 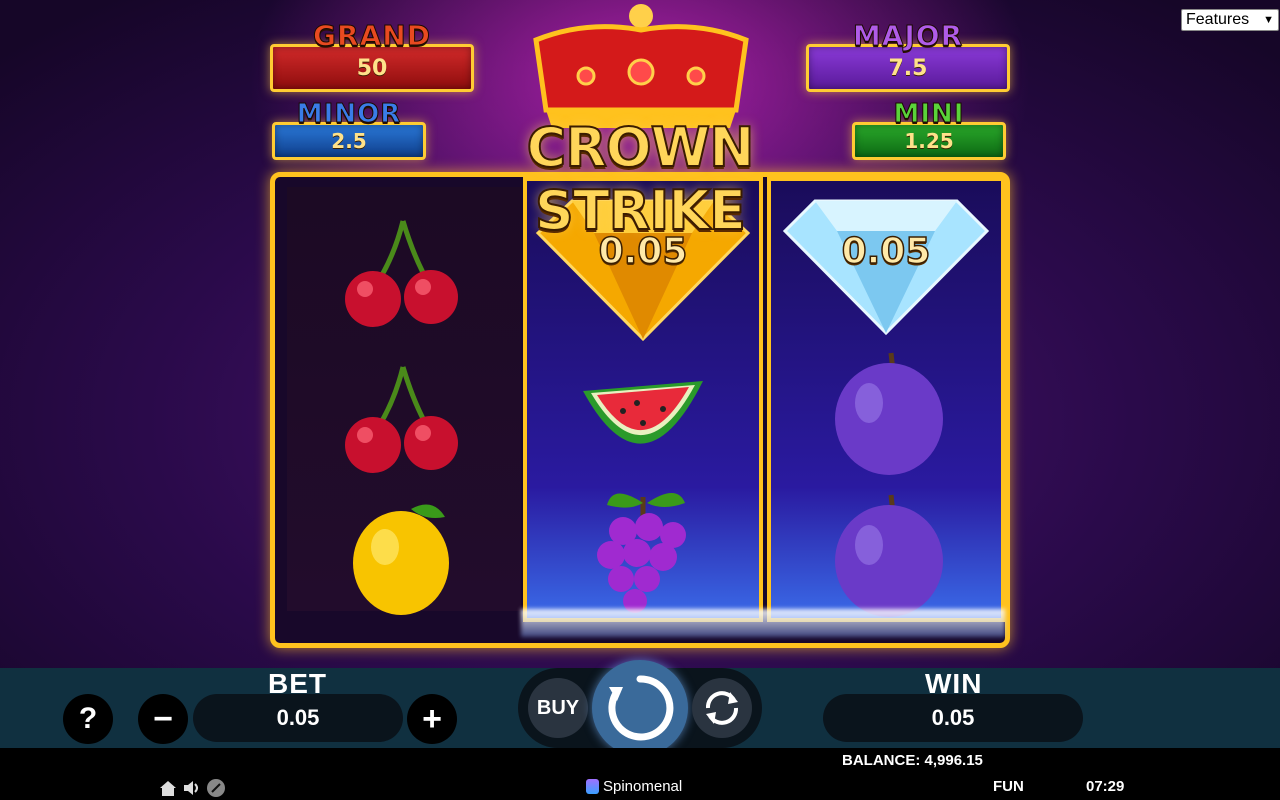 I want to click on game-mode: FUN, so click(x=1008, y=786).